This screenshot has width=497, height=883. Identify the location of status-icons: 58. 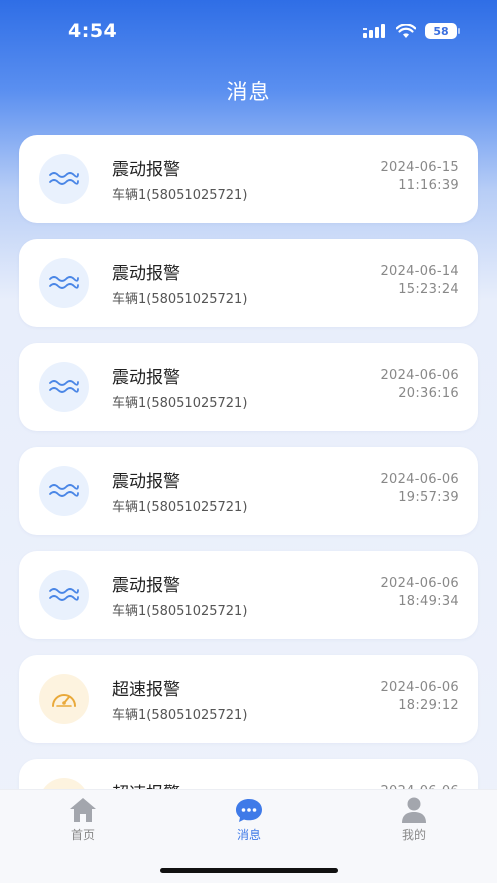
(411, 31).